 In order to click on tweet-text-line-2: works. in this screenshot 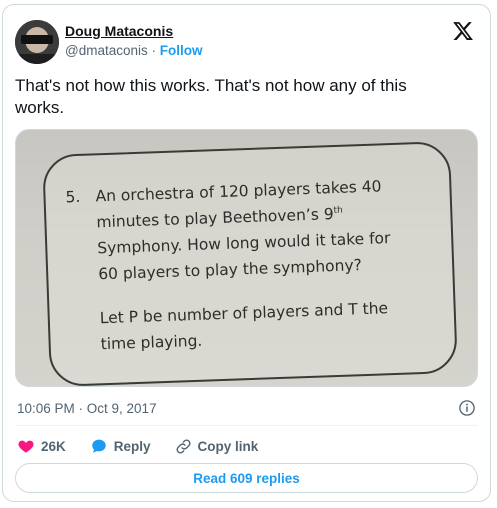, I will do `click(40, 107)`.